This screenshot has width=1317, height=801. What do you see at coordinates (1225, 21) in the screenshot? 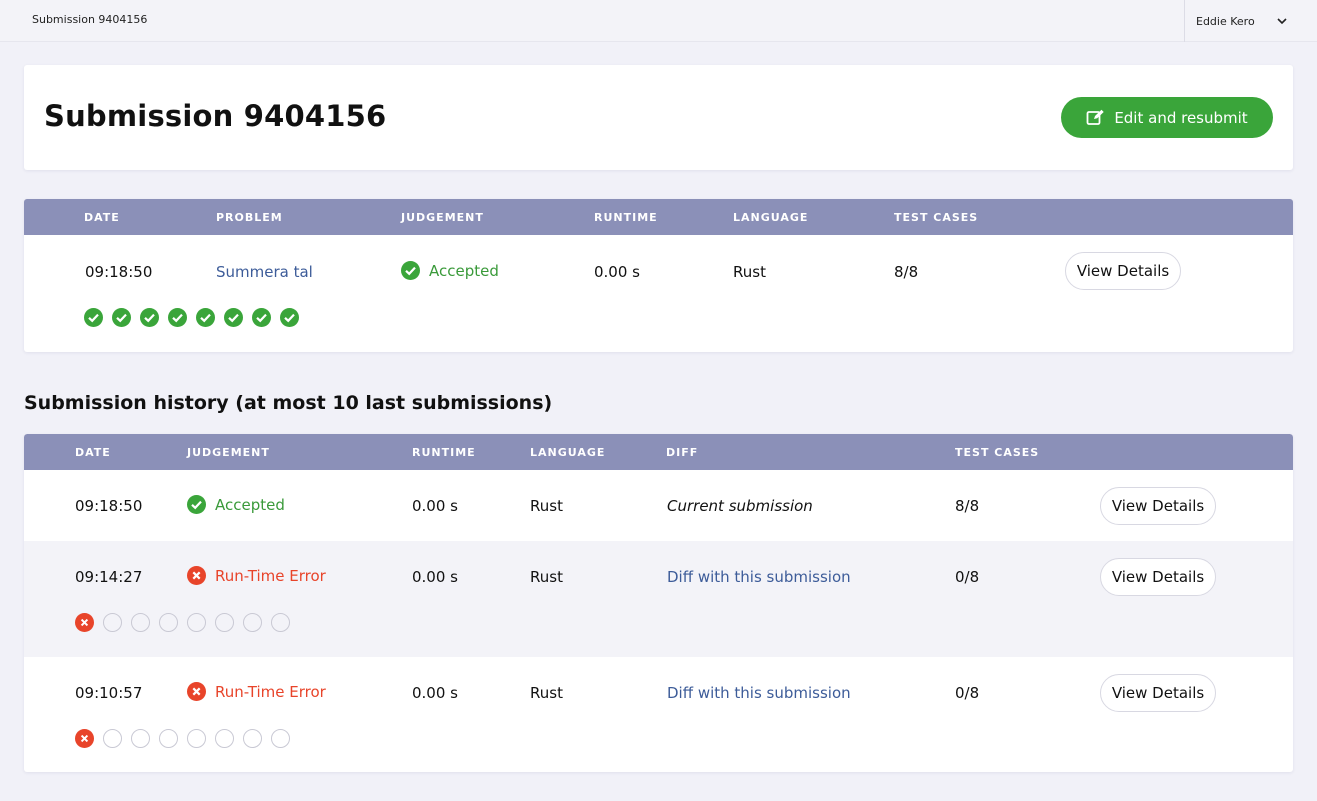
I see `user-name: Eddie Kero` at bounding box center [1225, 21].